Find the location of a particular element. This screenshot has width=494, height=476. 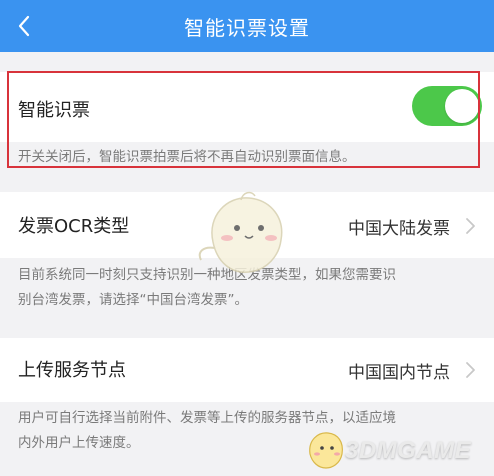

page-title: 智能识票设置 is located at coordinates (247, 27).